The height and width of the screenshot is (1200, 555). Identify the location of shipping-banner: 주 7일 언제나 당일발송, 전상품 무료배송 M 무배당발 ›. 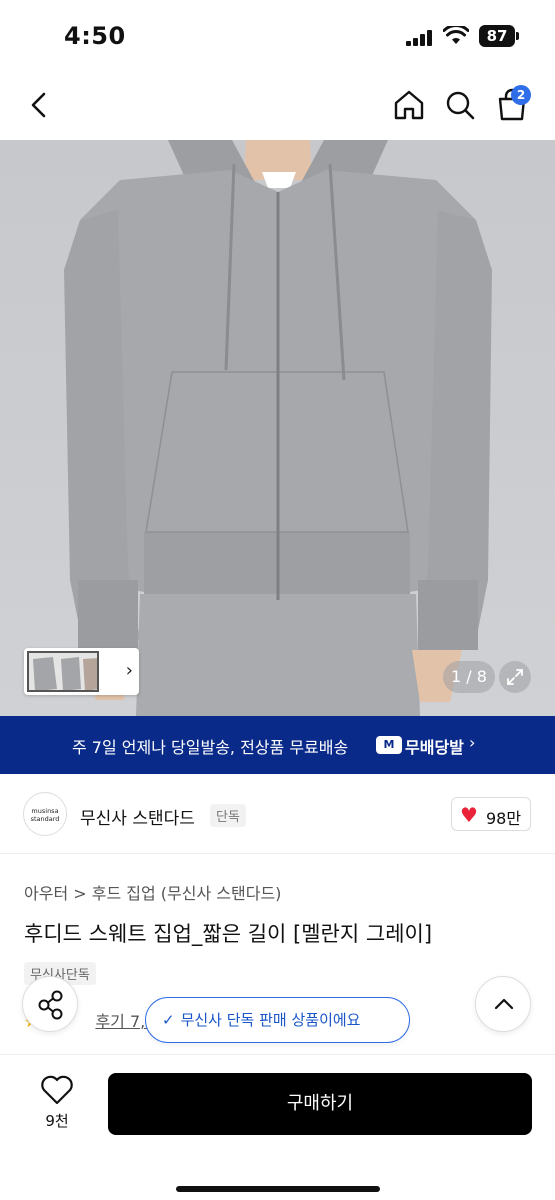
(277, 745).